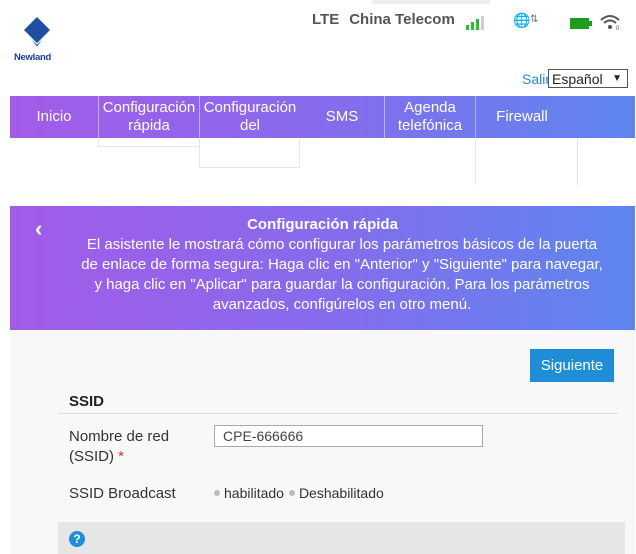  What do you see at coordinates (217, 493) in the screenshot?
I see `radio-enabled` at bounding box center [217, 493].